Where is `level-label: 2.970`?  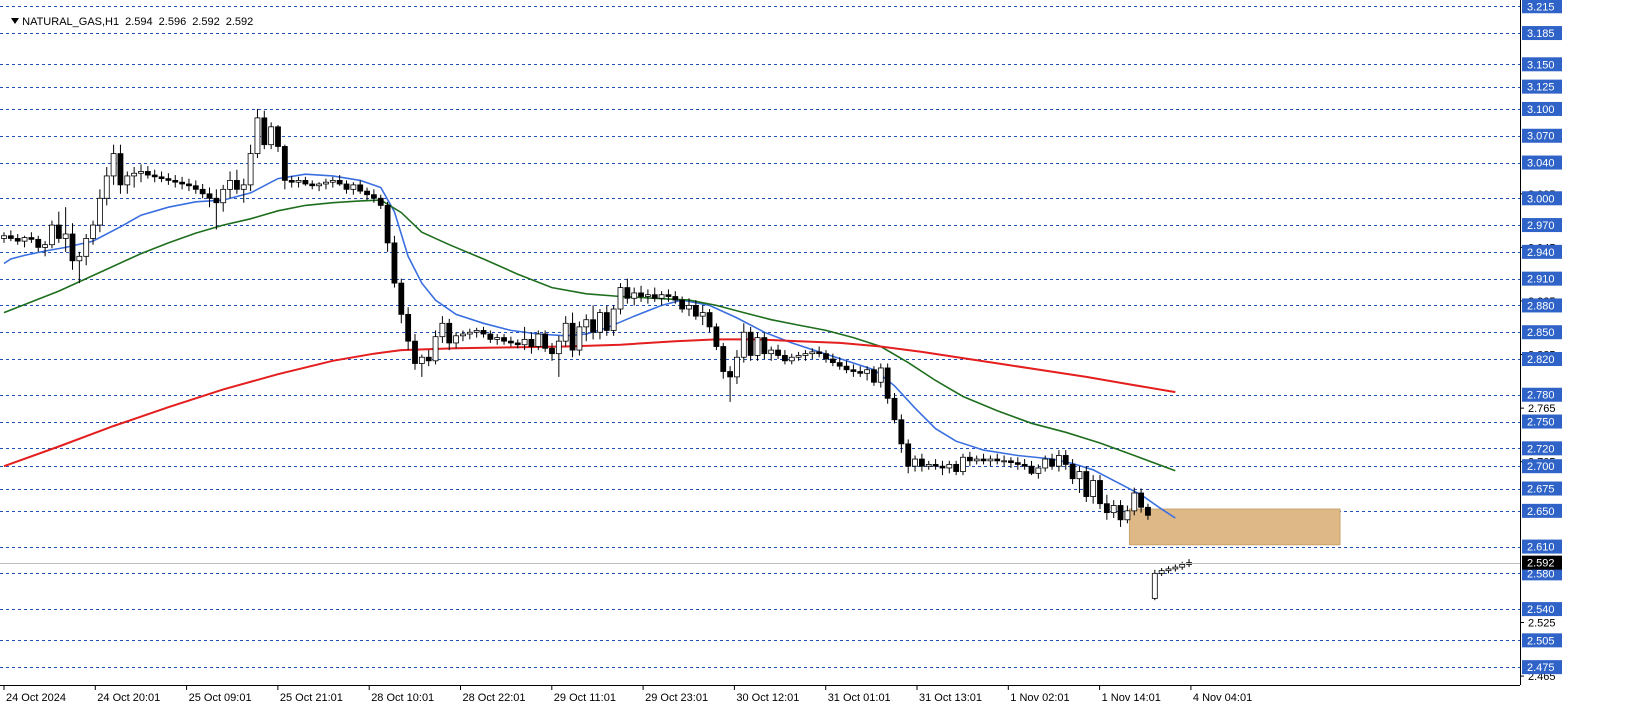 level-label: 2.970 is located at coordinates (1542, 225).